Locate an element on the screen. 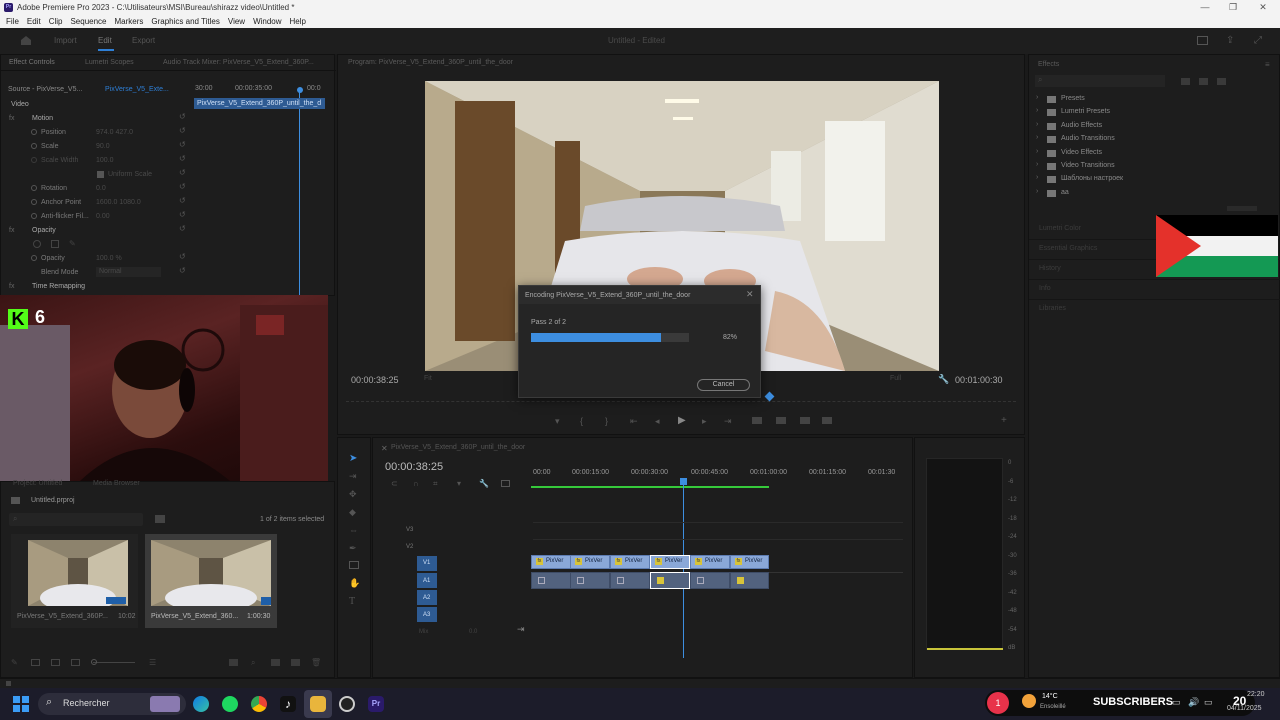 Image resolution: width=1280 pixels, height=720 pixels. tab-sequence: PixVerse_V5_Extend_360P_until_the_door is located at coordinates (458, 447).